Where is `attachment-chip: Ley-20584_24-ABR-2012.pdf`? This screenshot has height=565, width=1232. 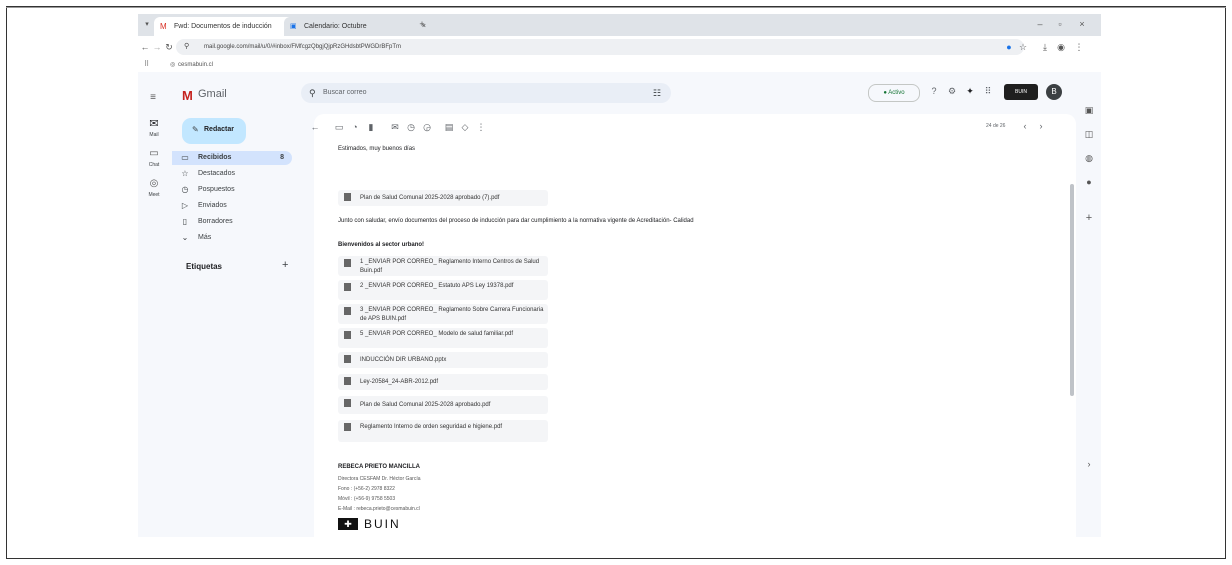
attachment-chip: Ley-20584_24-ABR-2012.pdf is located at coordinates (443, 382).